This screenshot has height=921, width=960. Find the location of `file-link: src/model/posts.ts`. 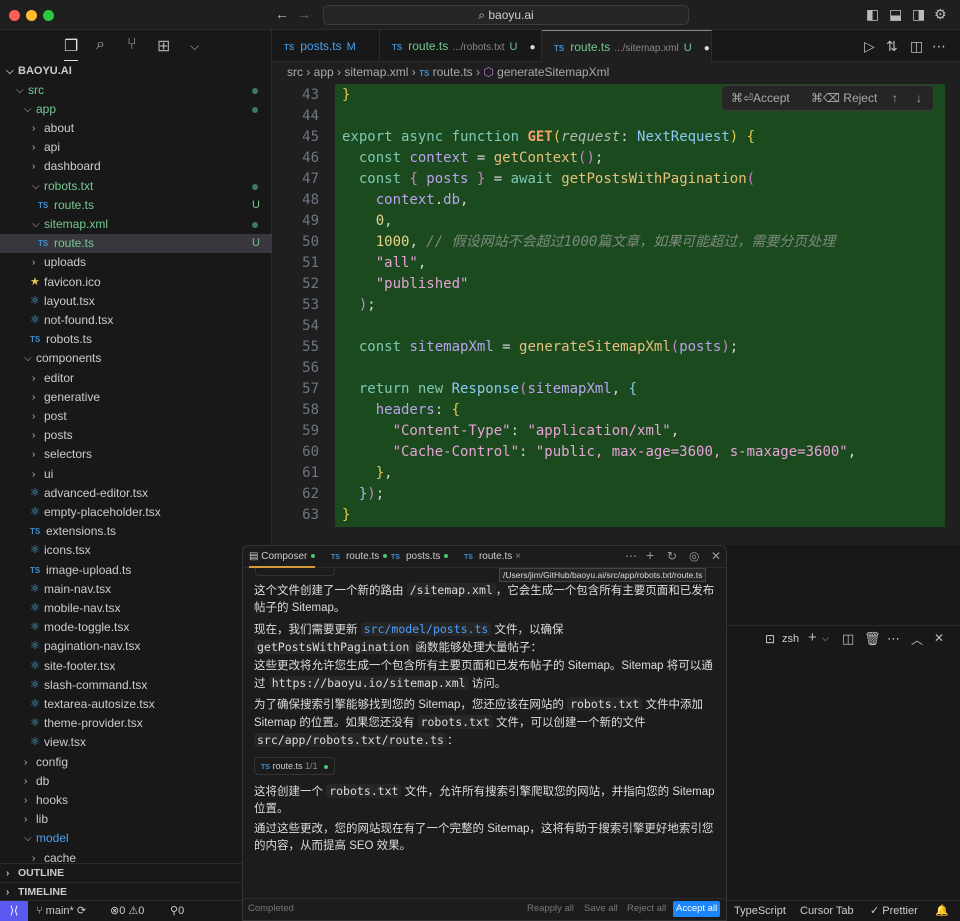

file-link: src/model/posts.ts is located at coordinates (426, 629).